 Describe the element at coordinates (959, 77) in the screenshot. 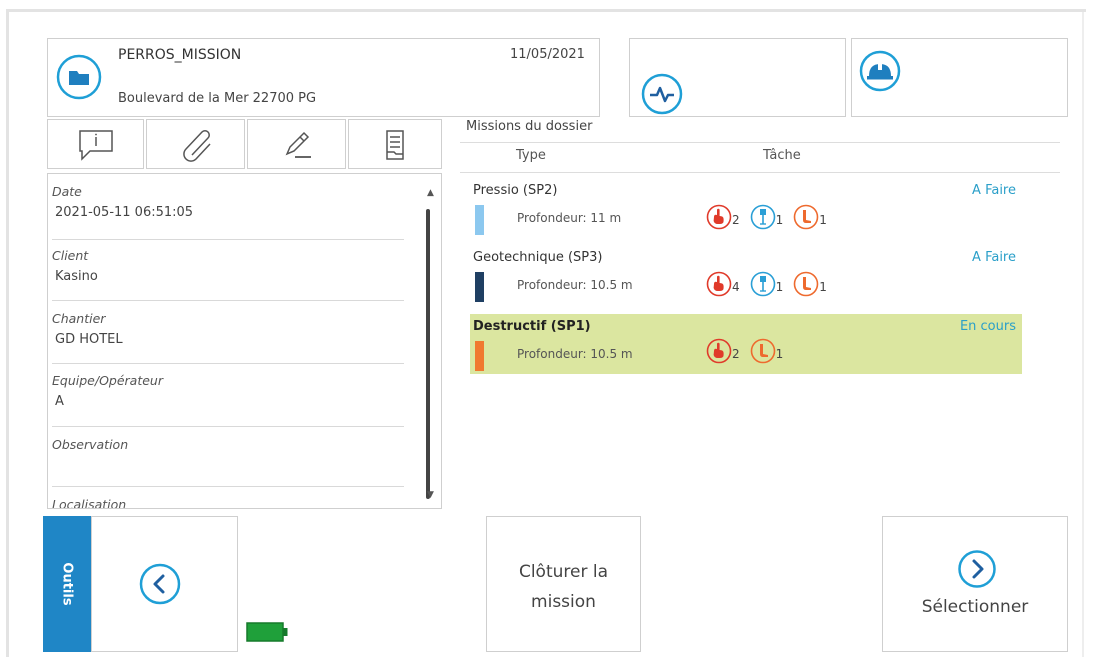

I see `helmet-button` at that location.